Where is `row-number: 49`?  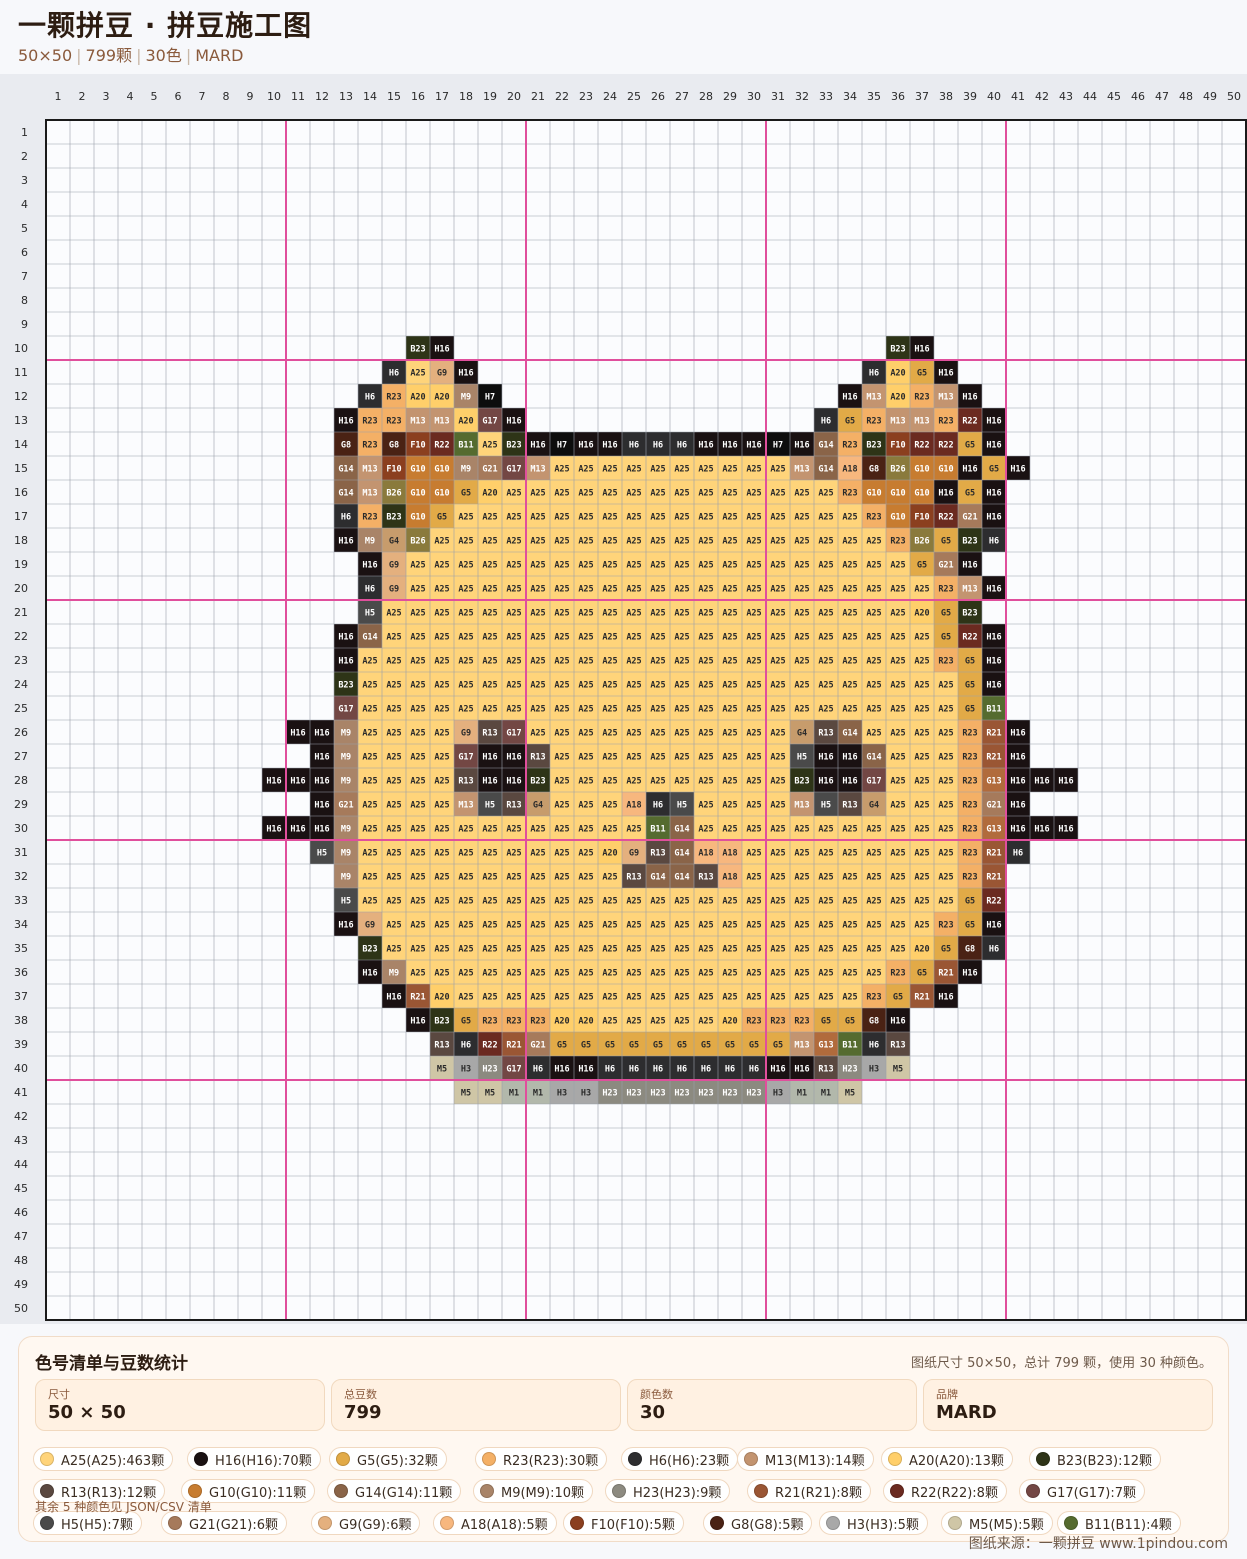
row-number: 49 is located at coordinates (21, 1284).